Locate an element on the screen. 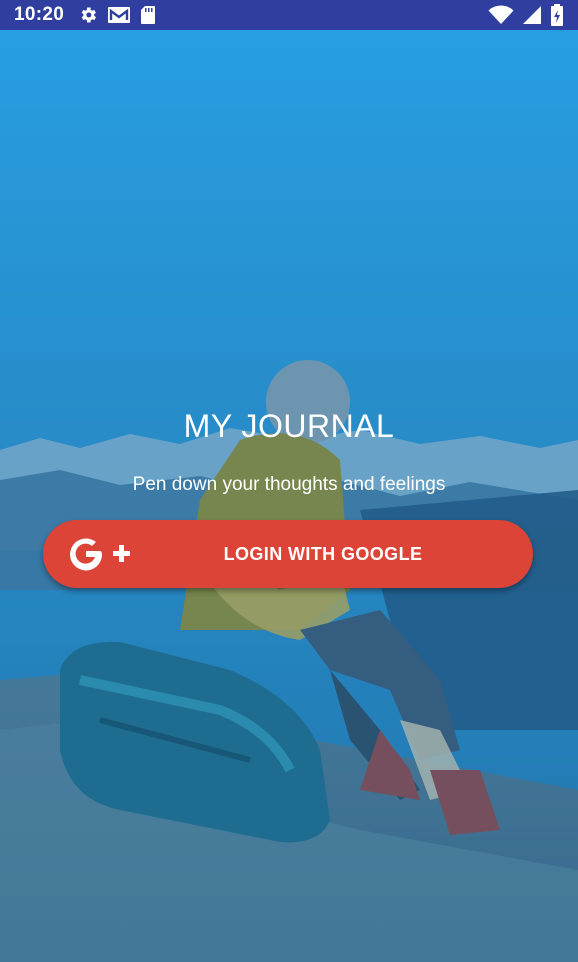 This screenshot has height=962, width=578. google-plus-icon is located at coordinates (100, 555).